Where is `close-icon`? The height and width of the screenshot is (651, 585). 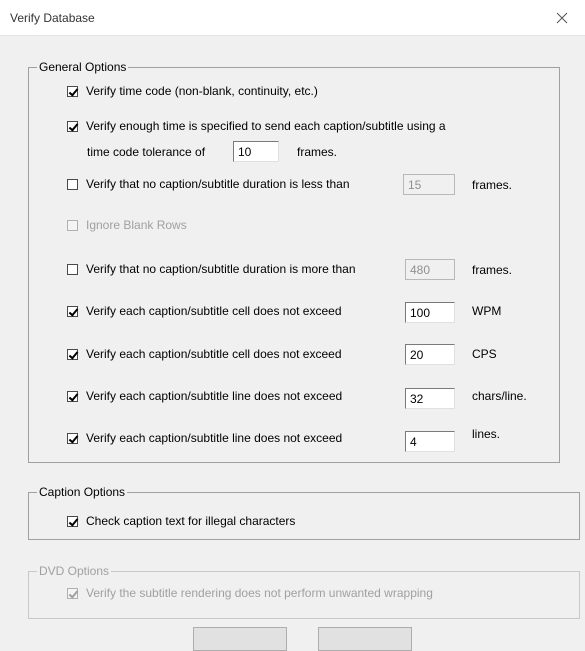
close-icon is located at coordinates (562, 18).